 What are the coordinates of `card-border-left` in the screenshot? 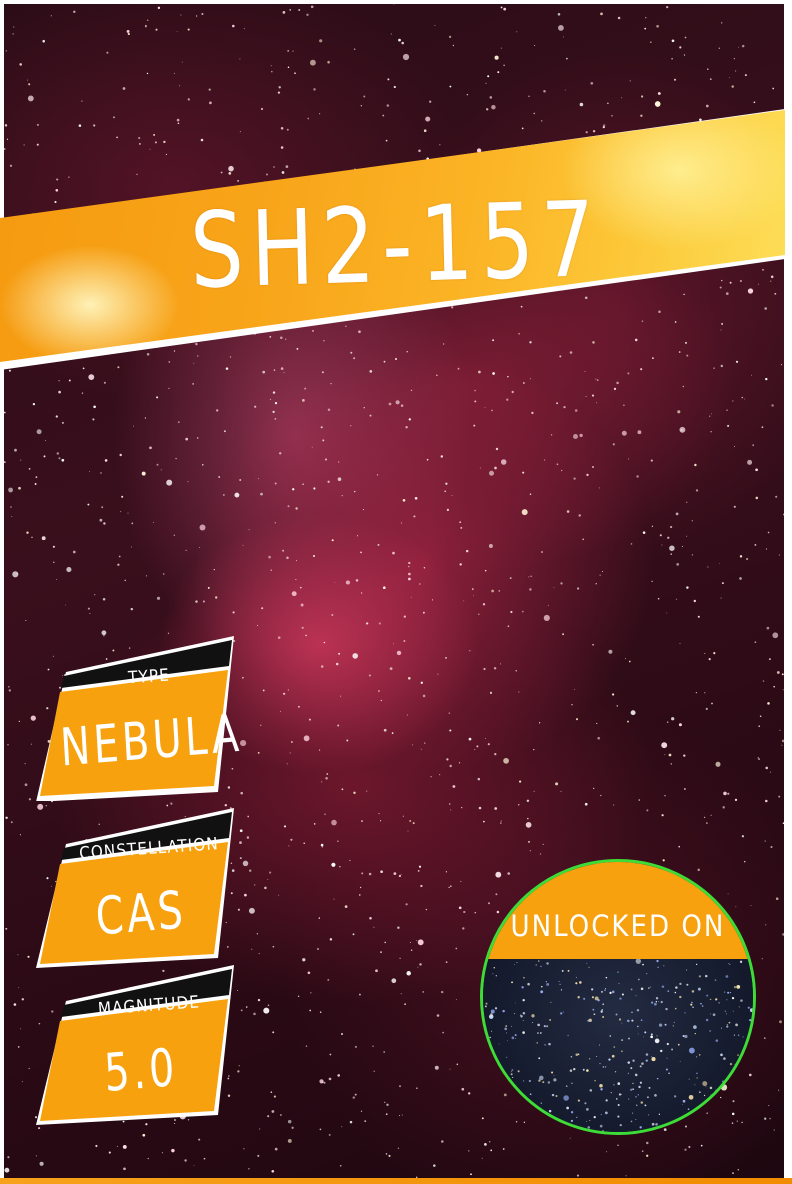 It's located at (2, 592).